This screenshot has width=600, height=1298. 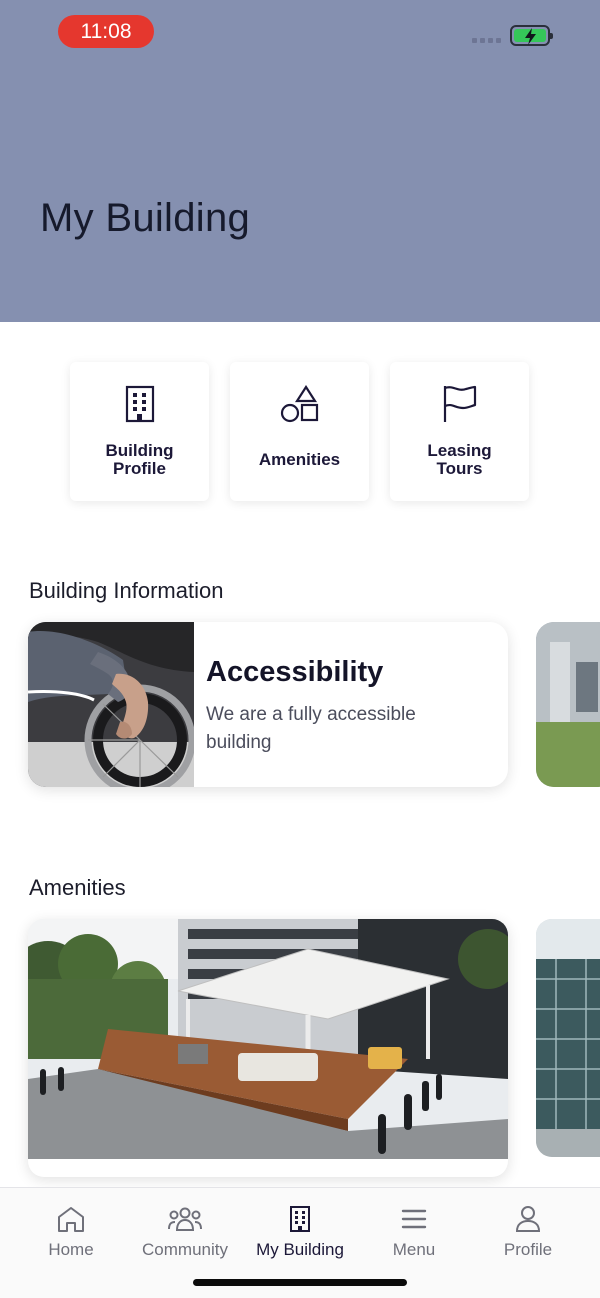 I want to click on card-description: We are a fully accessible building, so click(x=311, y=728).